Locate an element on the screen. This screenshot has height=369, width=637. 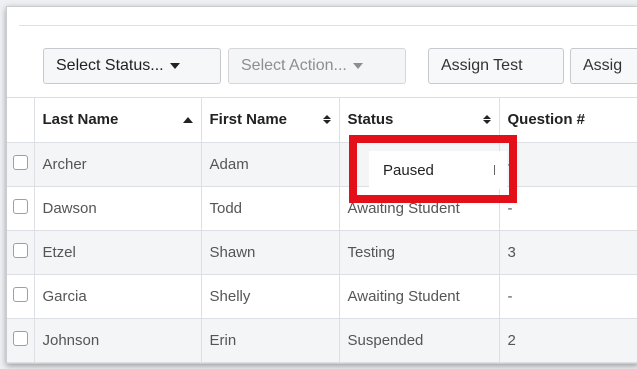
toolbar-divider is located at coordinates (328, 25).